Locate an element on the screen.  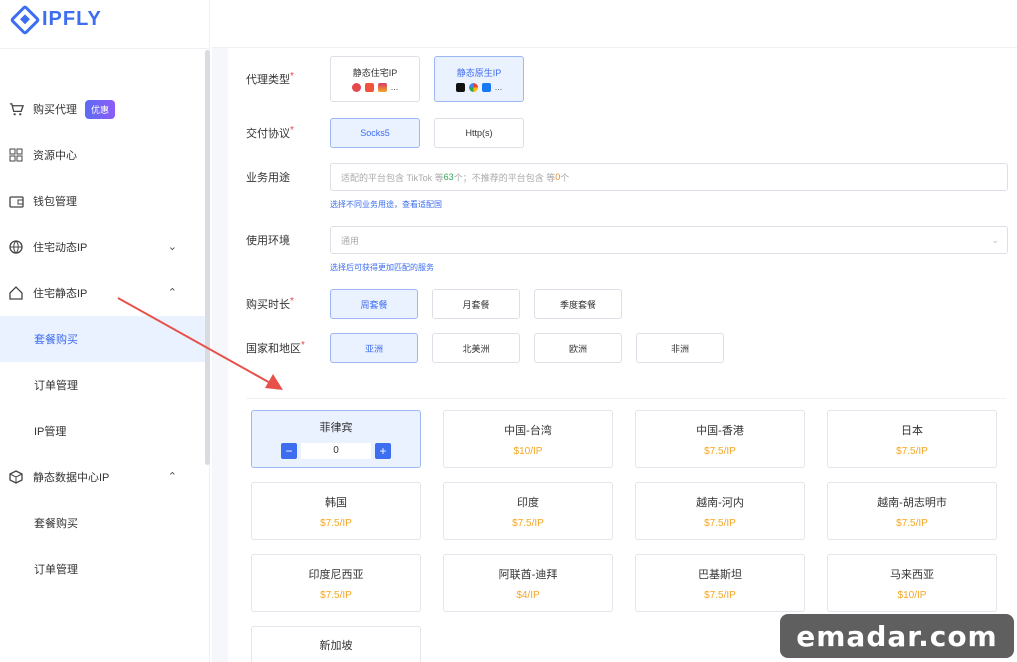
select-value: 通用 is located at coordinates (350, 240).